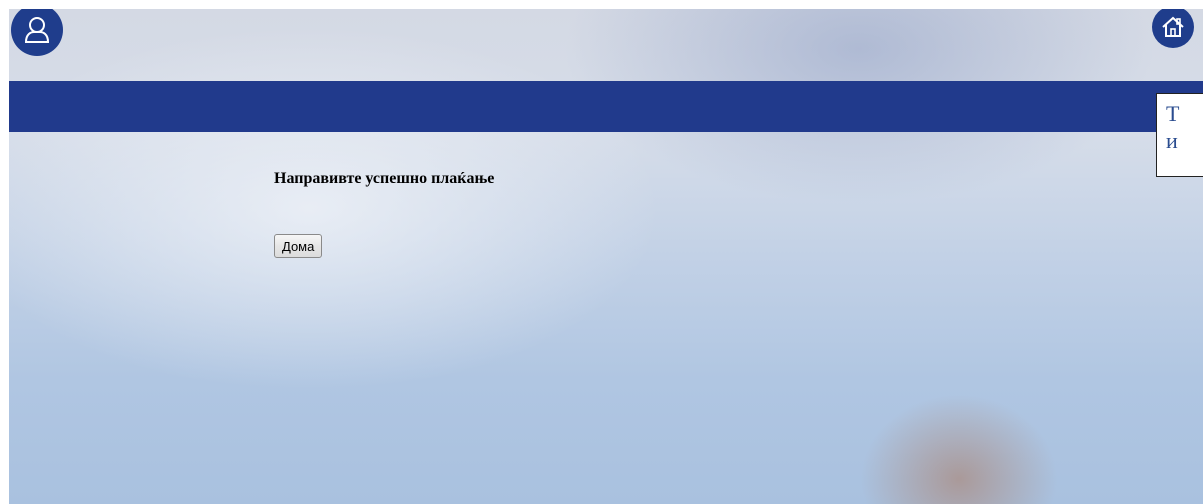 Image resolution: width=1203 pixels, height=504 pixels. I want to click on side-notice-line-1: Т, so click(1173, 113).